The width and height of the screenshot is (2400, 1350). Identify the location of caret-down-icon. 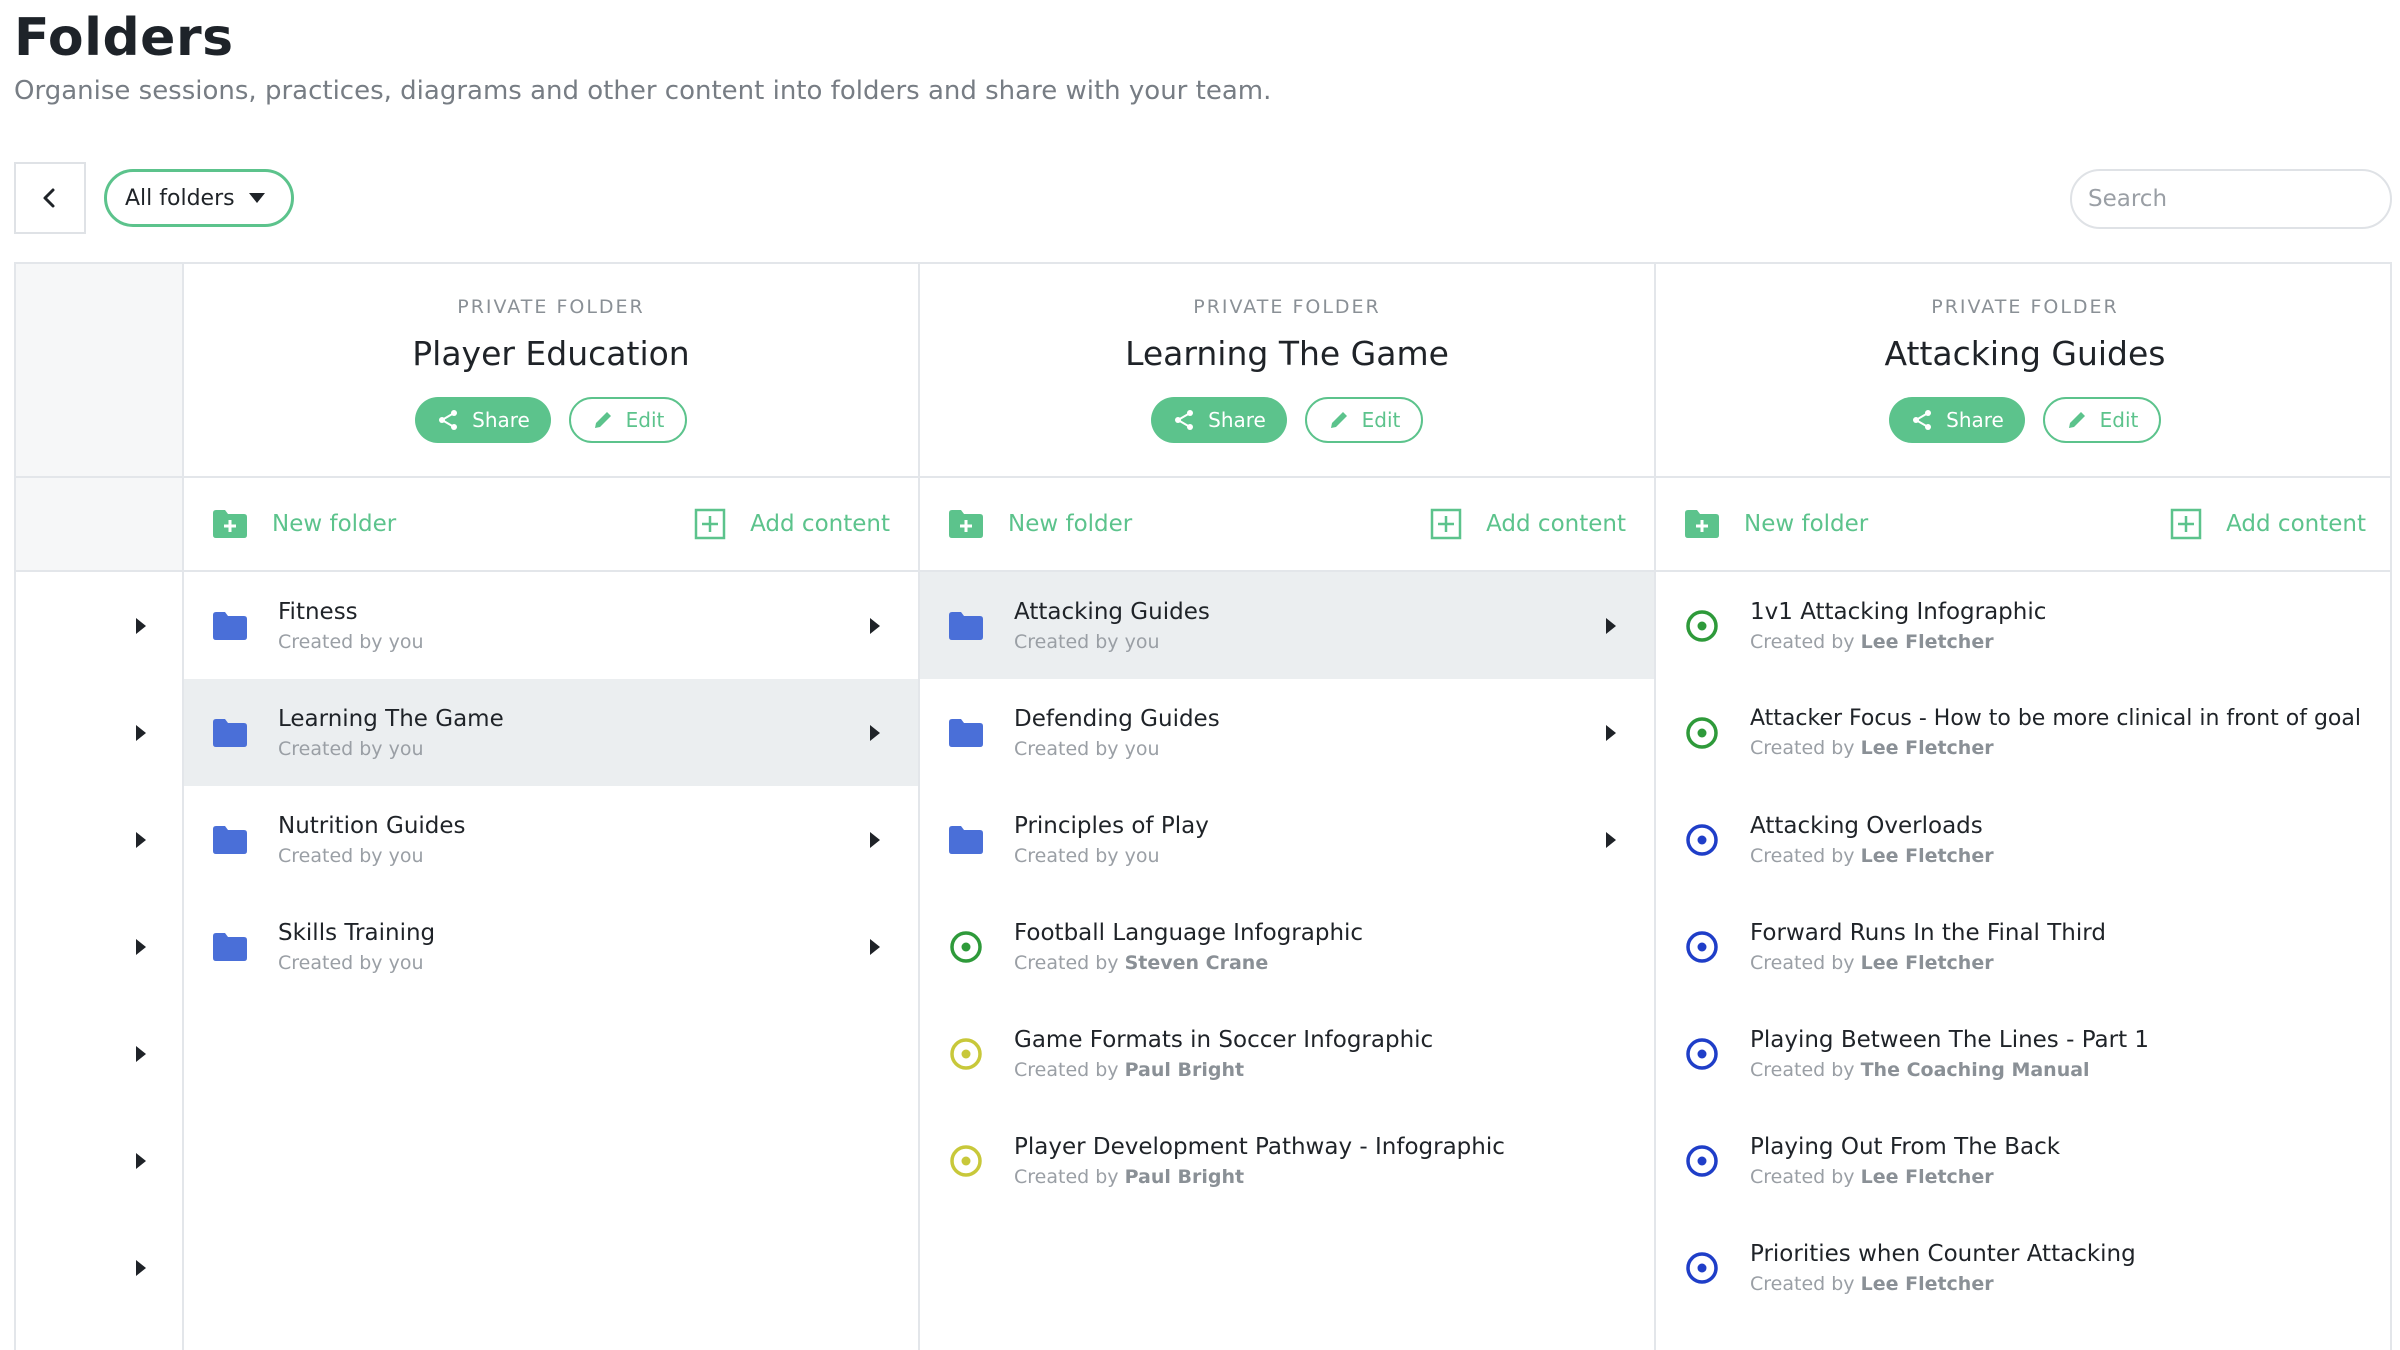
(256, 198).